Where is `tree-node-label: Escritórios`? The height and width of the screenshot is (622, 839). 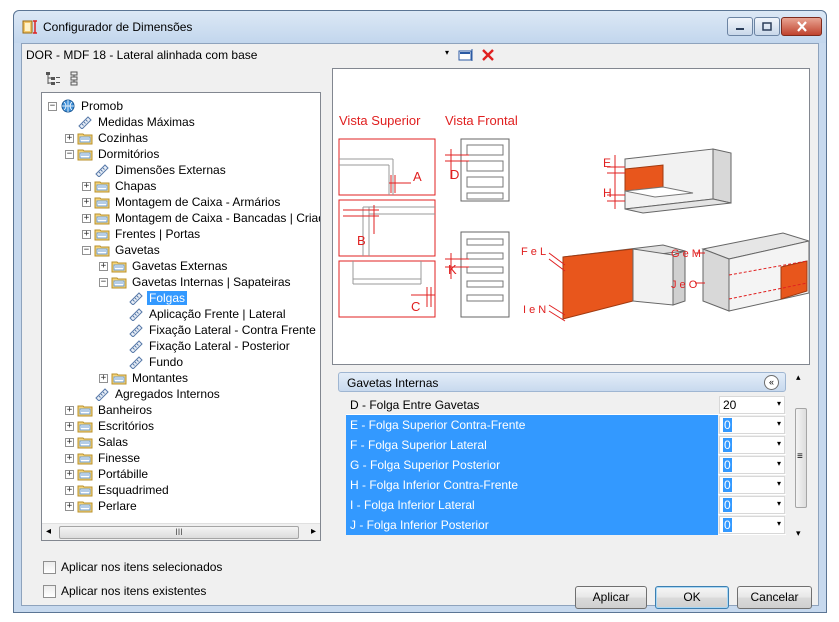 tree-node-label: Escritórios is located at coordinates (126, 426).